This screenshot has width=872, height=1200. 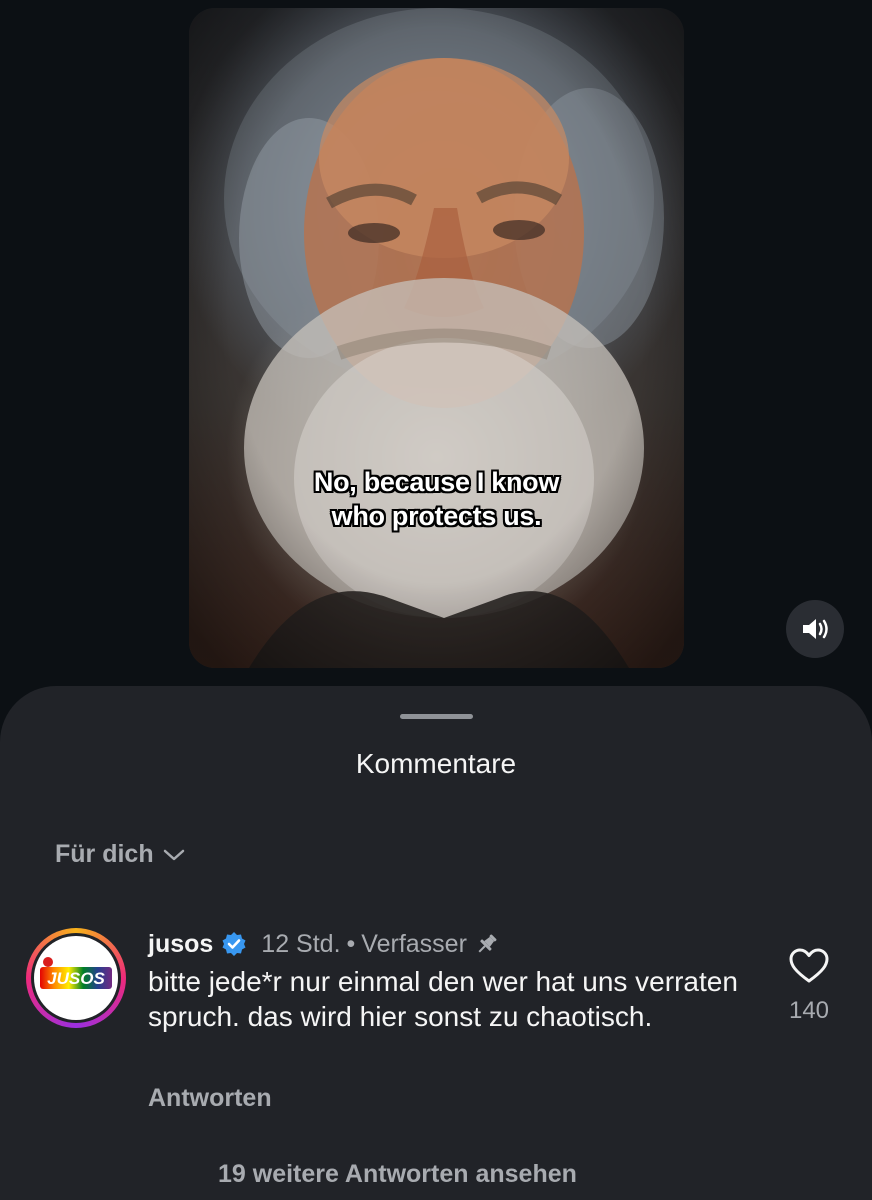 I want to click on verified-badge-icon, so click(x=234, y=944).